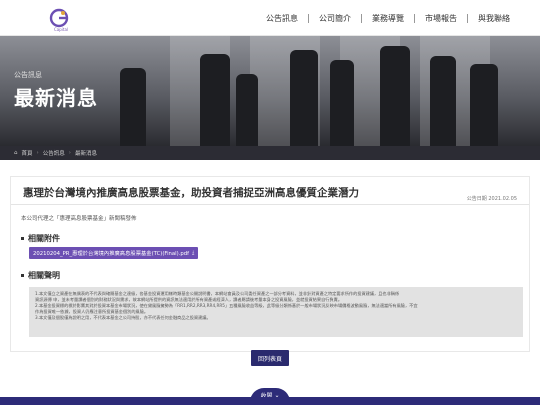  I want to click on page-title: 最新消息, so click(56, 98).